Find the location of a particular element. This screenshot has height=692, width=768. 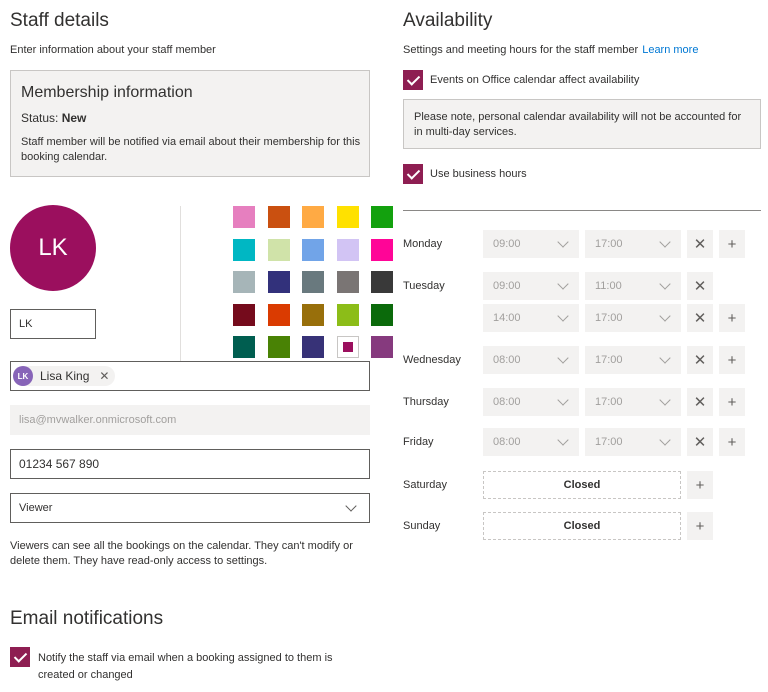

events-affect-availability-checkbox is located at coordinates (413, 80).